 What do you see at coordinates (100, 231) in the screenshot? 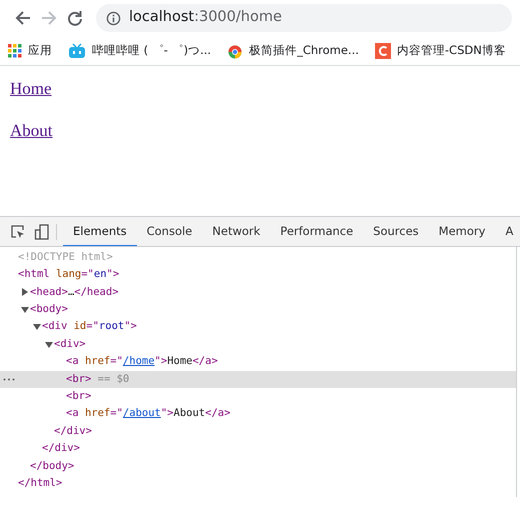
I see `devtools-tab: Elements` at bounding box center [100, 231].